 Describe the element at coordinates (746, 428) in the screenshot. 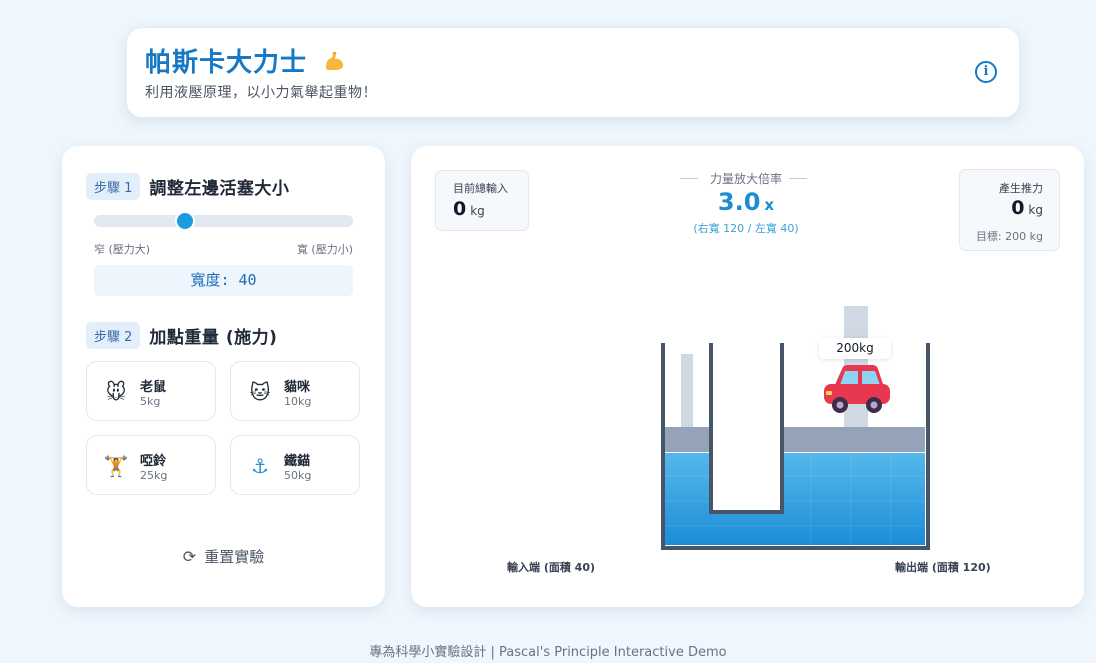

I see `container-divider` at that location.